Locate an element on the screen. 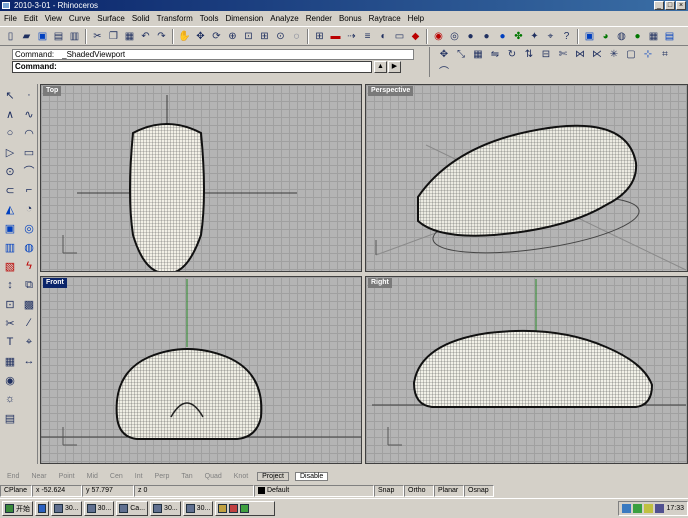 This screenshot has height=518, width=688. cube-icon: ▣ is located at coordinates (589, 36).